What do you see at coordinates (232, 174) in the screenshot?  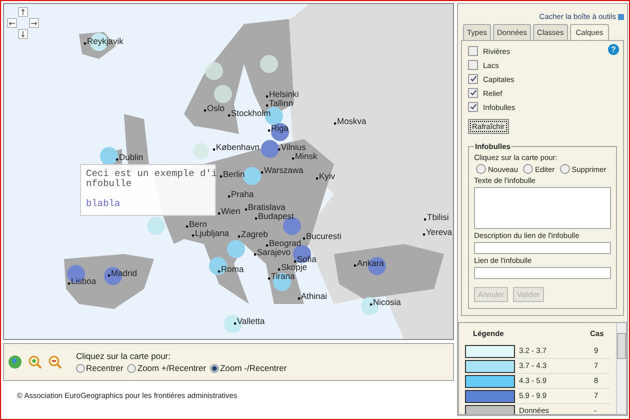 I see `city-label: Berlin` at bounding box center [232, 174].